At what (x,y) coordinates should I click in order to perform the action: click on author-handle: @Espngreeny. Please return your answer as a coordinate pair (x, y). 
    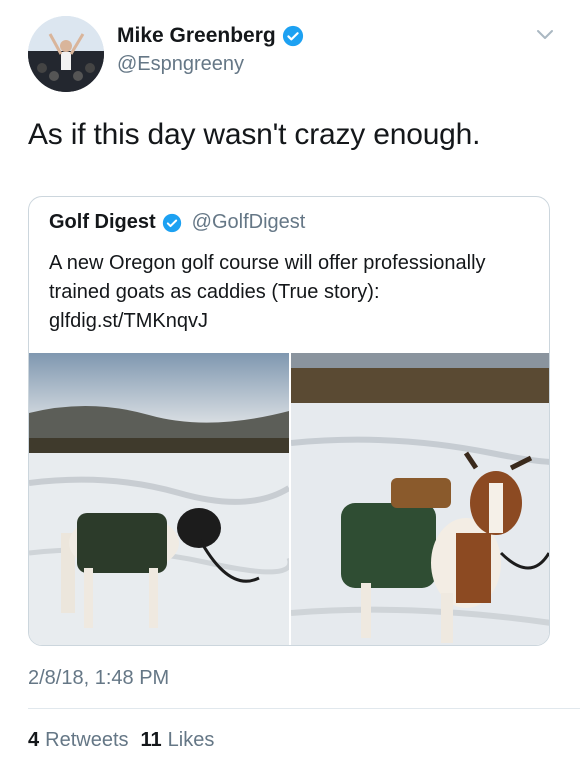
    Looking at the image, I should click on (180, 64).